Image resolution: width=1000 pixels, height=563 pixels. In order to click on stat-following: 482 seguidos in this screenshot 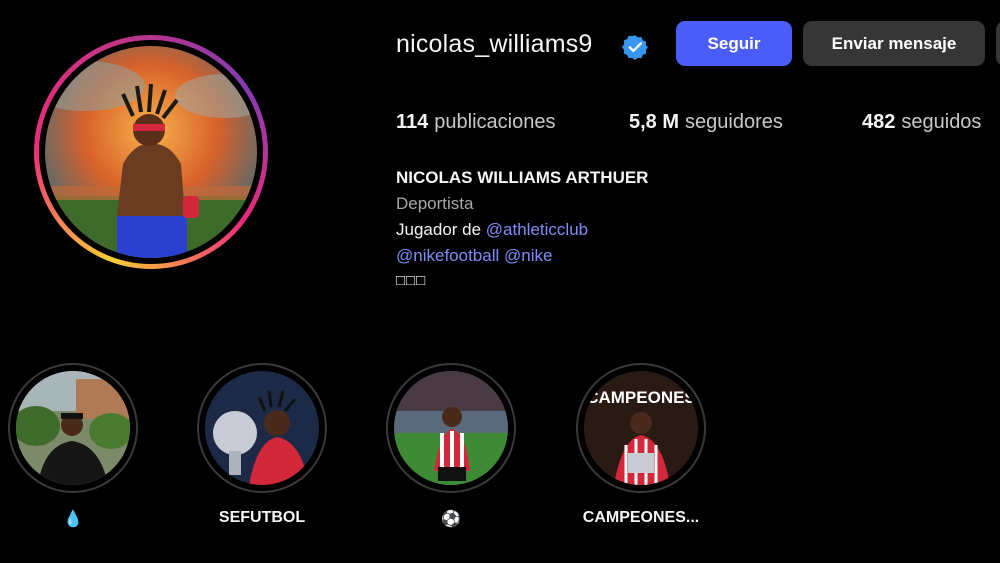, I will do `click(921, 122)`.